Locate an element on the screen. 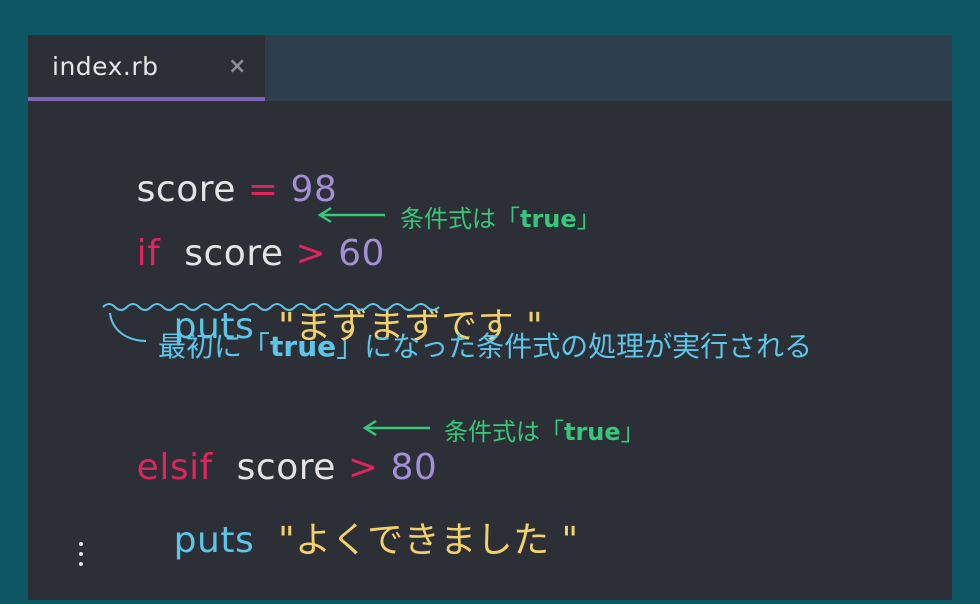 This screenshot has height=604, width=980. string-literal: "よくできました " is located at coordinates (428, 540).